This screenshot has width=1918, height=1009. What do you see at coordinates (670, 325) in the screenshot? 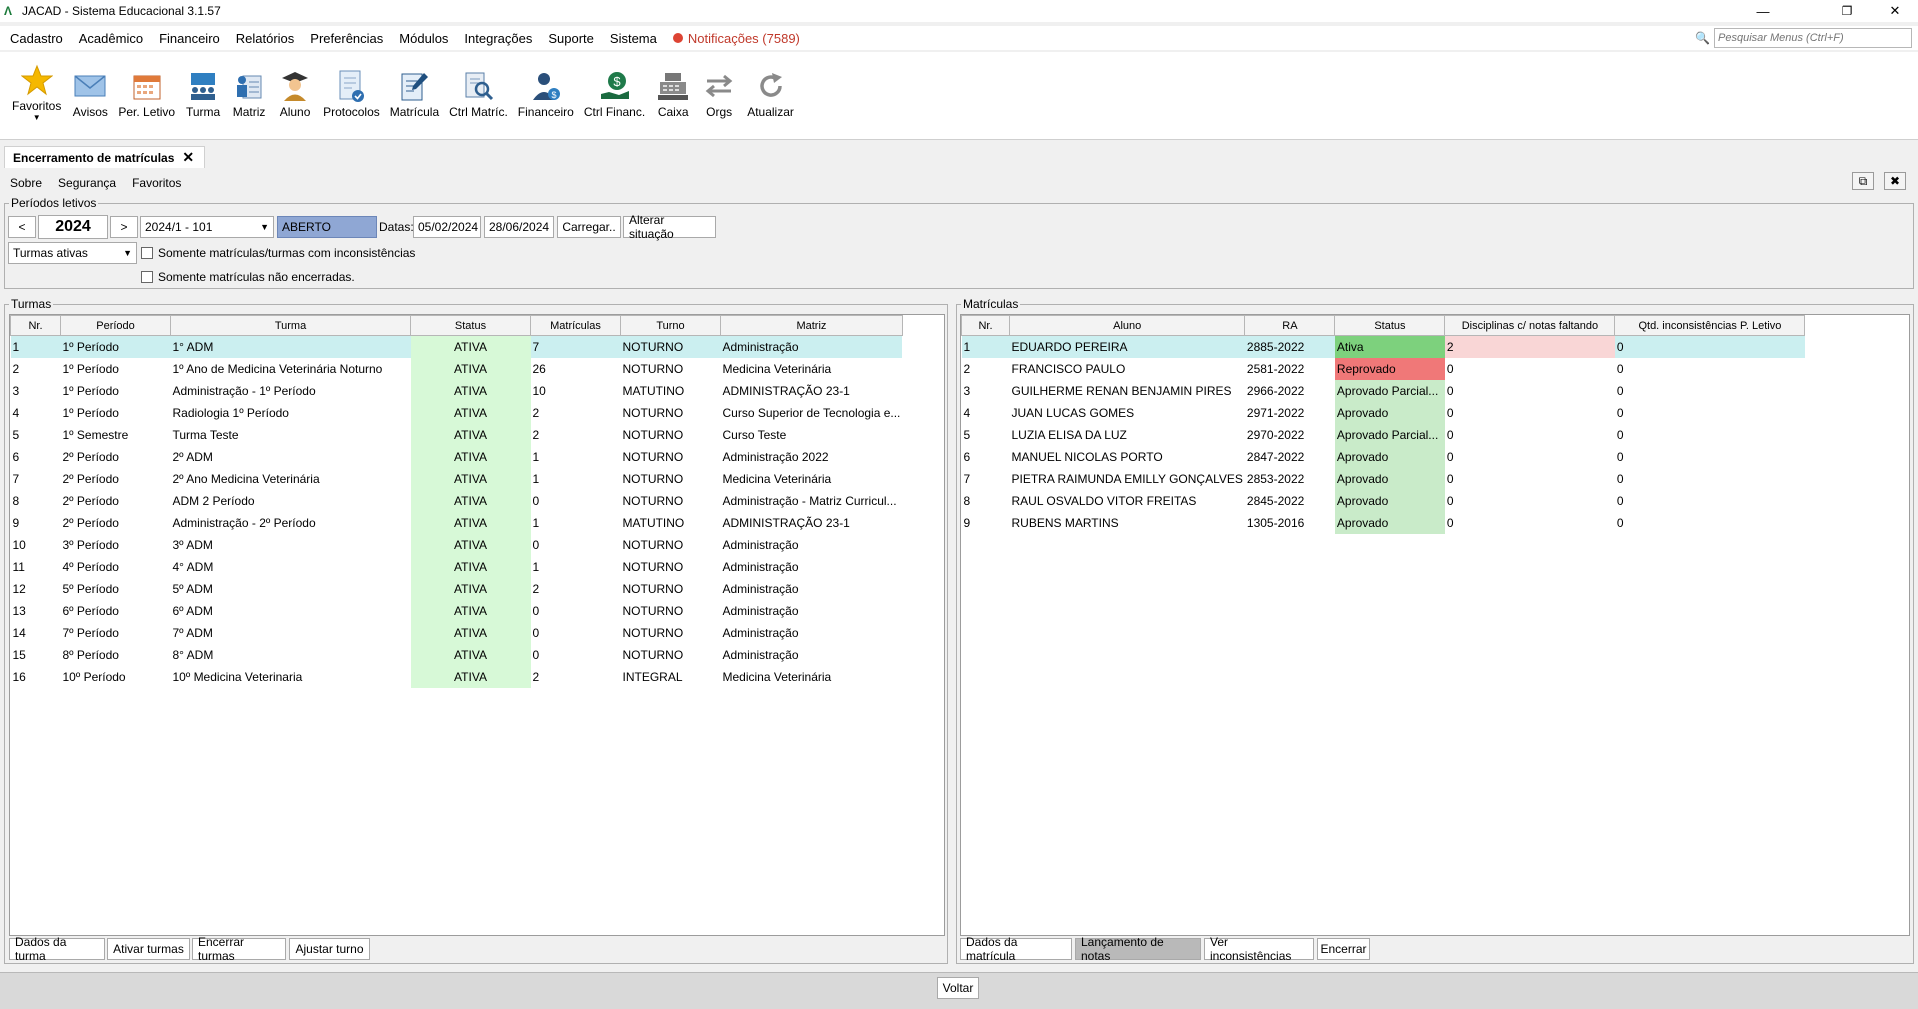
I see `col-header-turno: Turno` at bounding box center [670, 325].